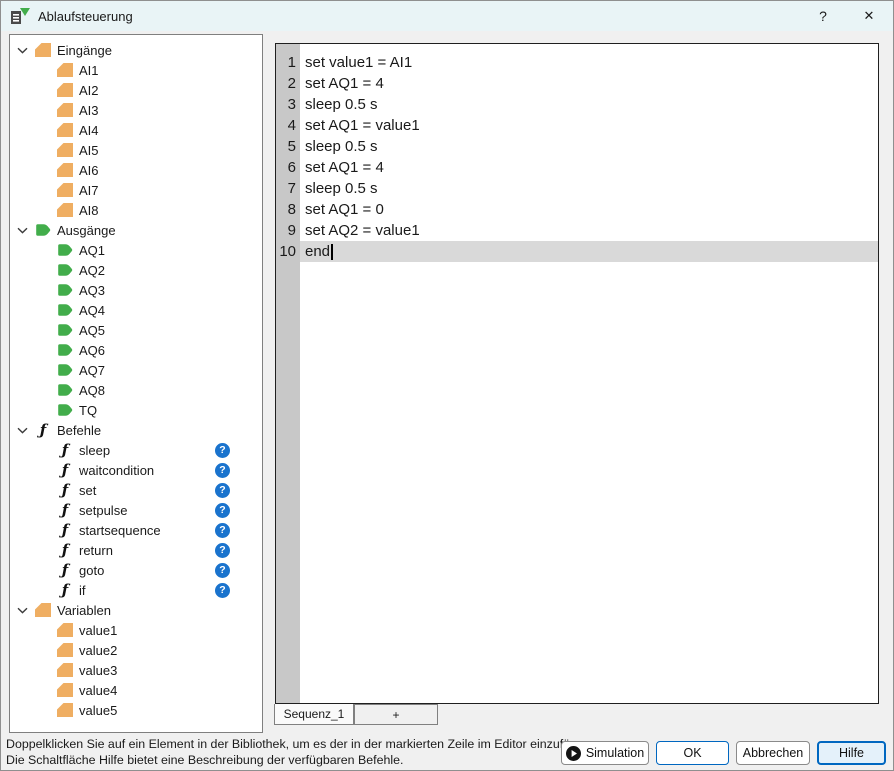 The image size is (894, 771). I want to click on tree-item-aq4: AQ4, so click(136, 310).